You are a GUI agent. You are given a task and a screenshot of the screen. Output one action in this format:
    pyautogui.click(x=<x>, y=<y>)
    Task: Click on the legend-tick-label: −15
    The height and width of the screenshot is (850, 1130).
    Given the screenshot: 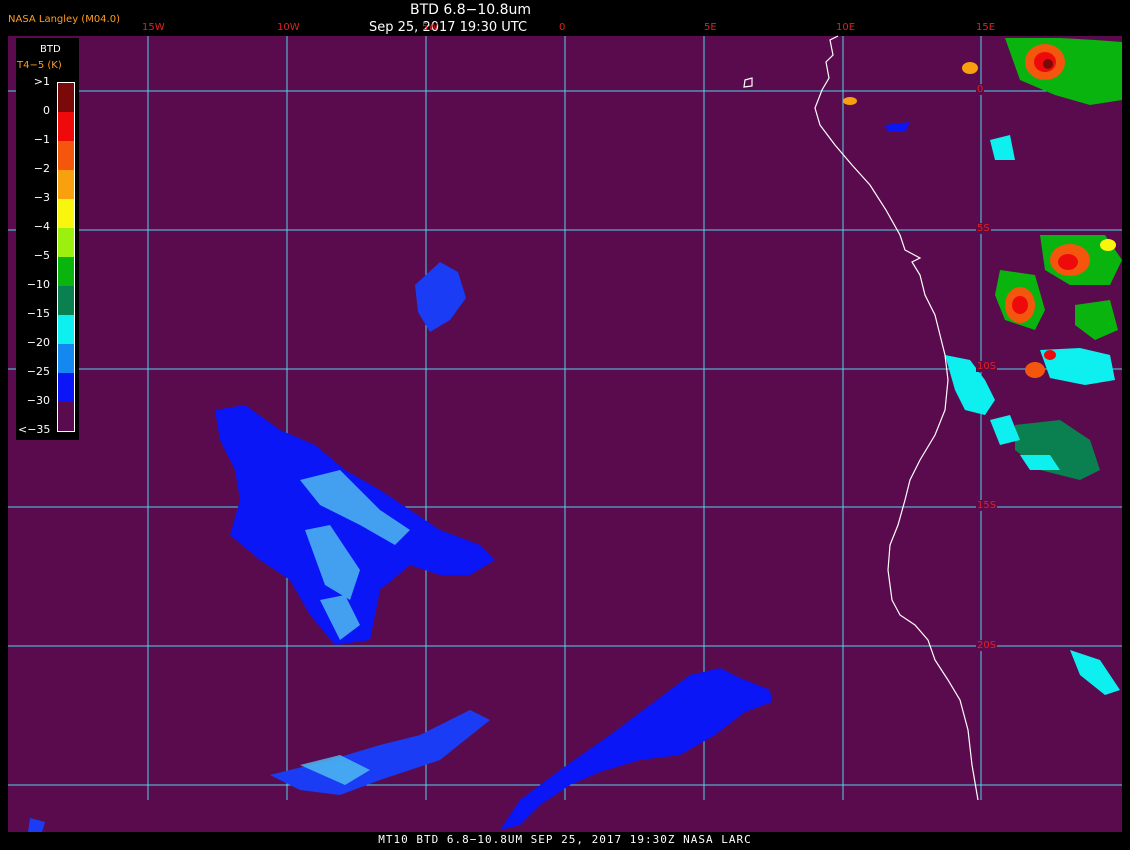 What is the action you would take?
    pyautogui.click(x=38, y=313)
    